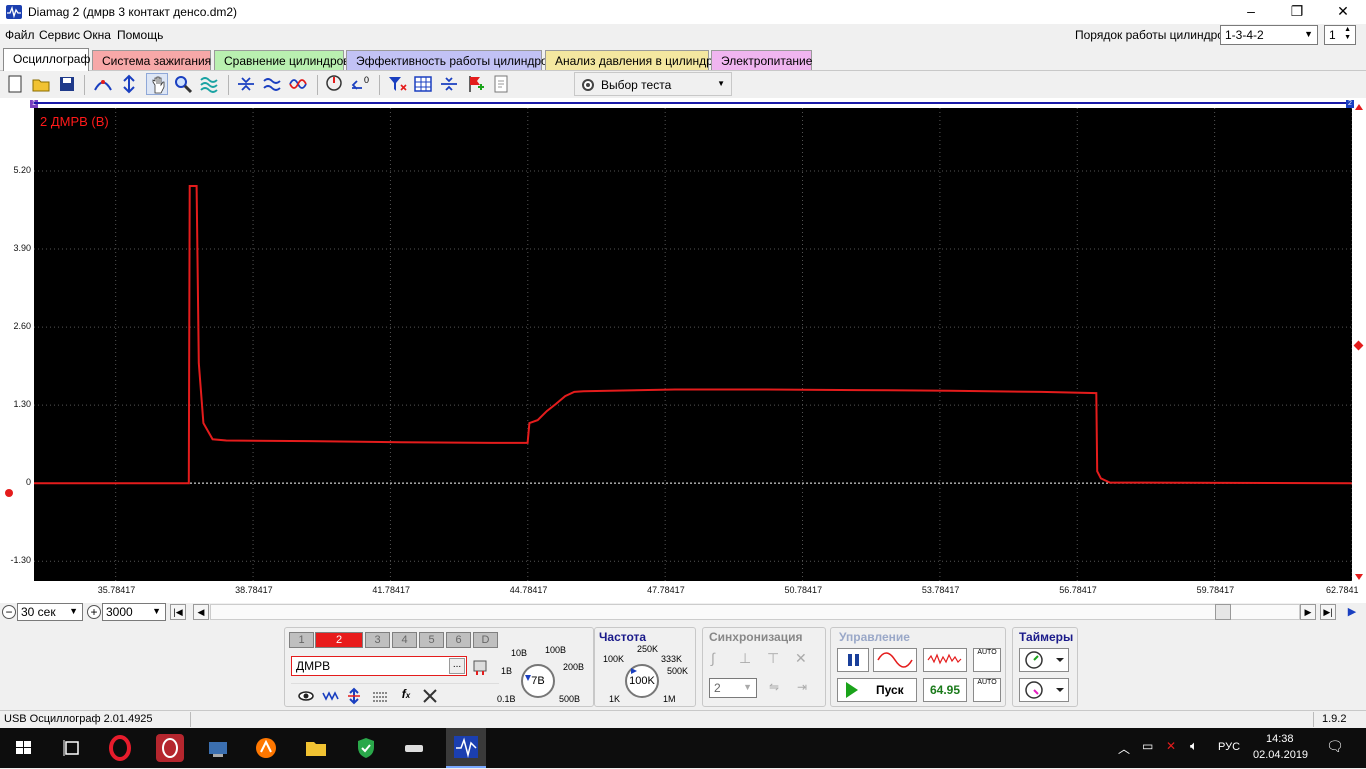  I want to click on sync-disabled-icon: ✕, so click(805, 660).